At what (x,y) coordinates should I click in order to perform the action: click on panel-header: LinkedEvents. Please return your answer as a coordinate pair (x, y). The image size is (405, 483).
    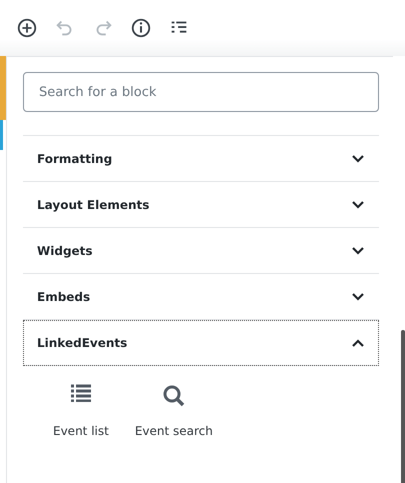
    Looking at the image, I should click on (201, 343).